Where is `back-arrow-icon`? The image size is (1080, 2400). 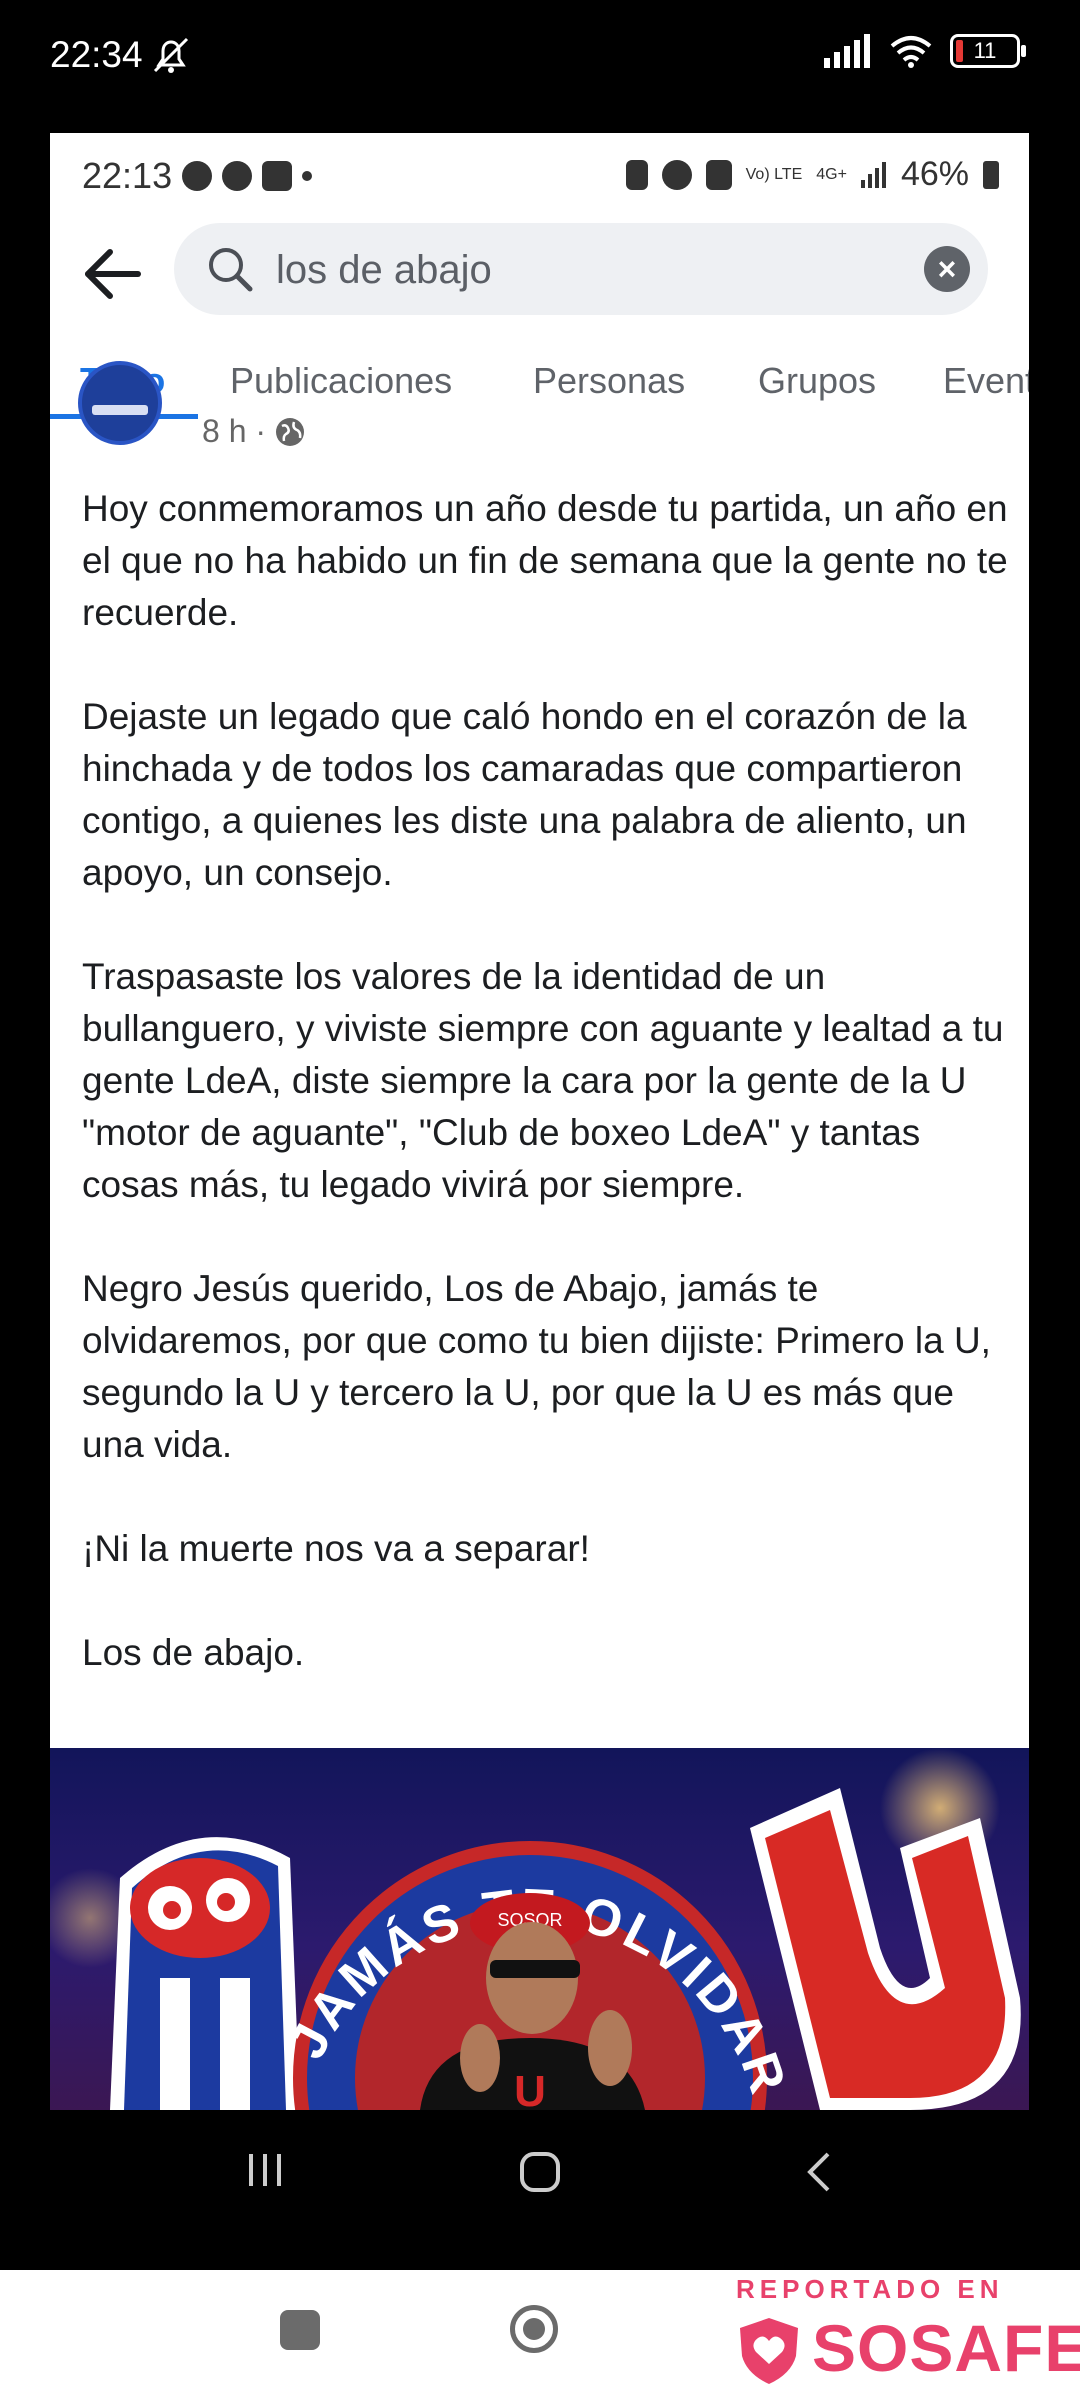 back-arrow-icon is located at coordinates (113, 274).